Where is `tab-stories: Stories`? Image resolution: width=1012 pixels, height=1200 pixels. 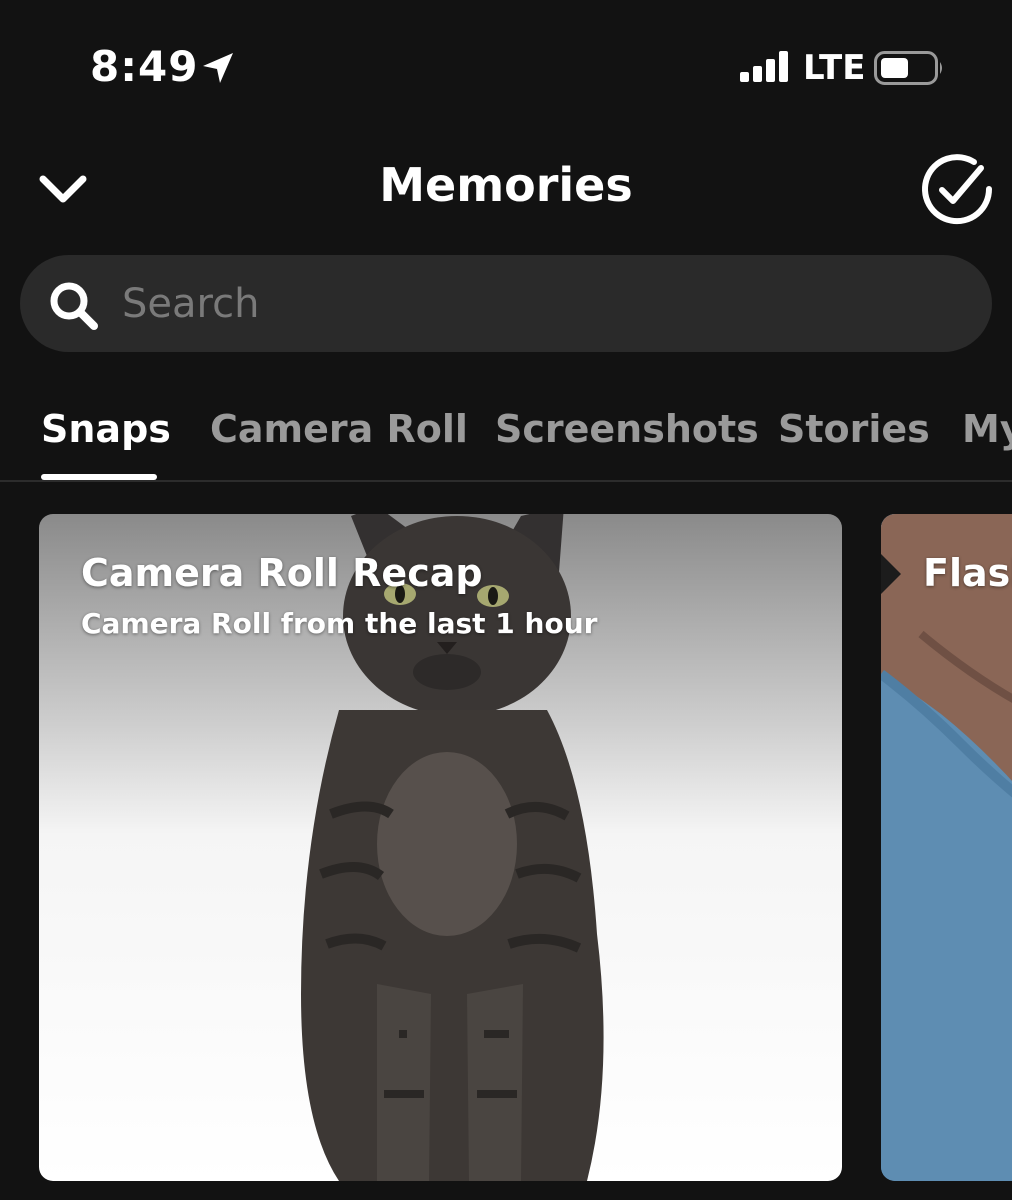
tab-stories: Stories is located at coordinates (854, 429).